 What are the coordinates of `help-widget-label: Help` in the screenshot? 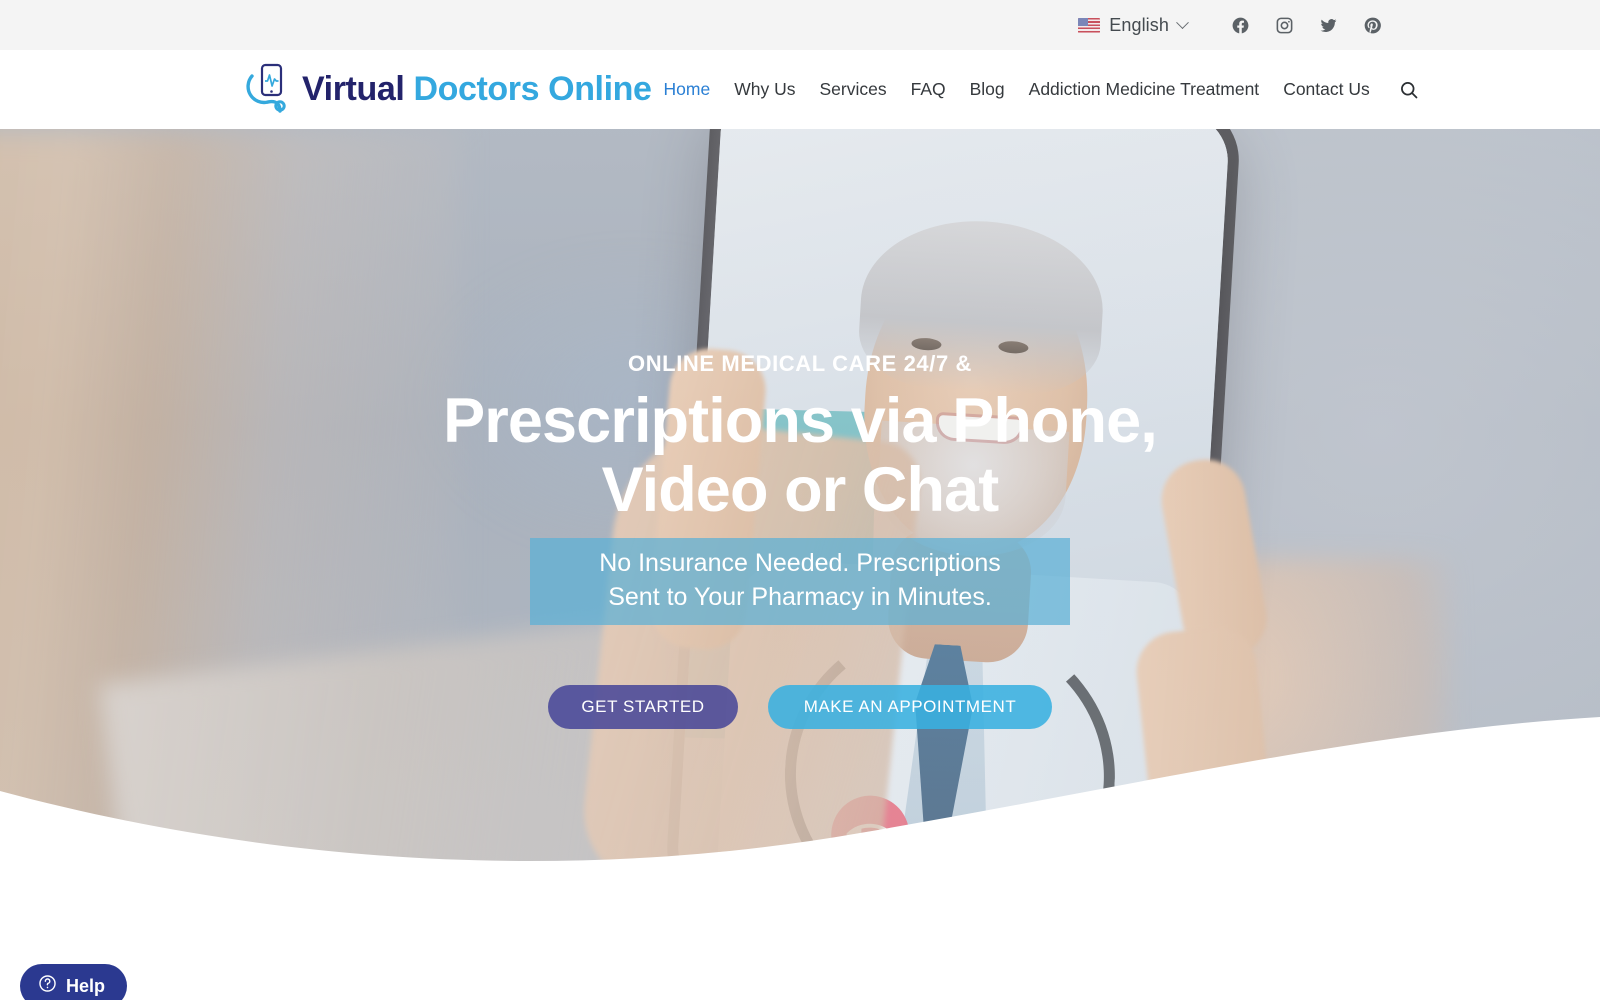 It's located at (86, 985).